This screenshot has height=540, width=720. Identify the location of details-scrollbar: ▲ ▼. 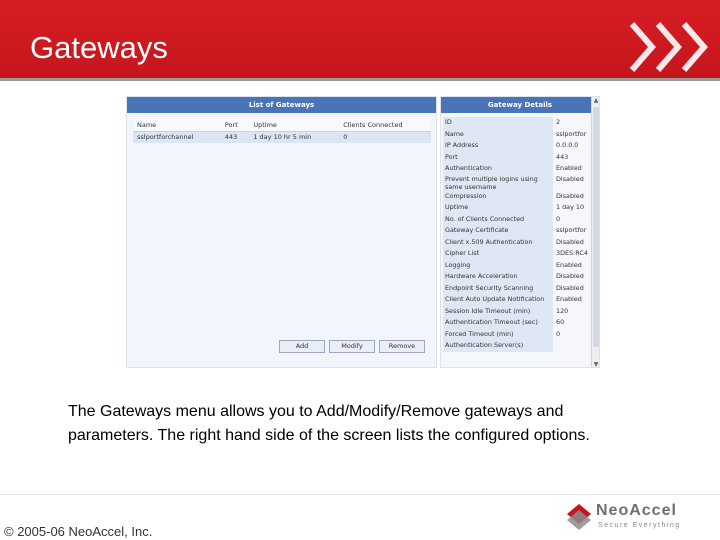
(595, 232).